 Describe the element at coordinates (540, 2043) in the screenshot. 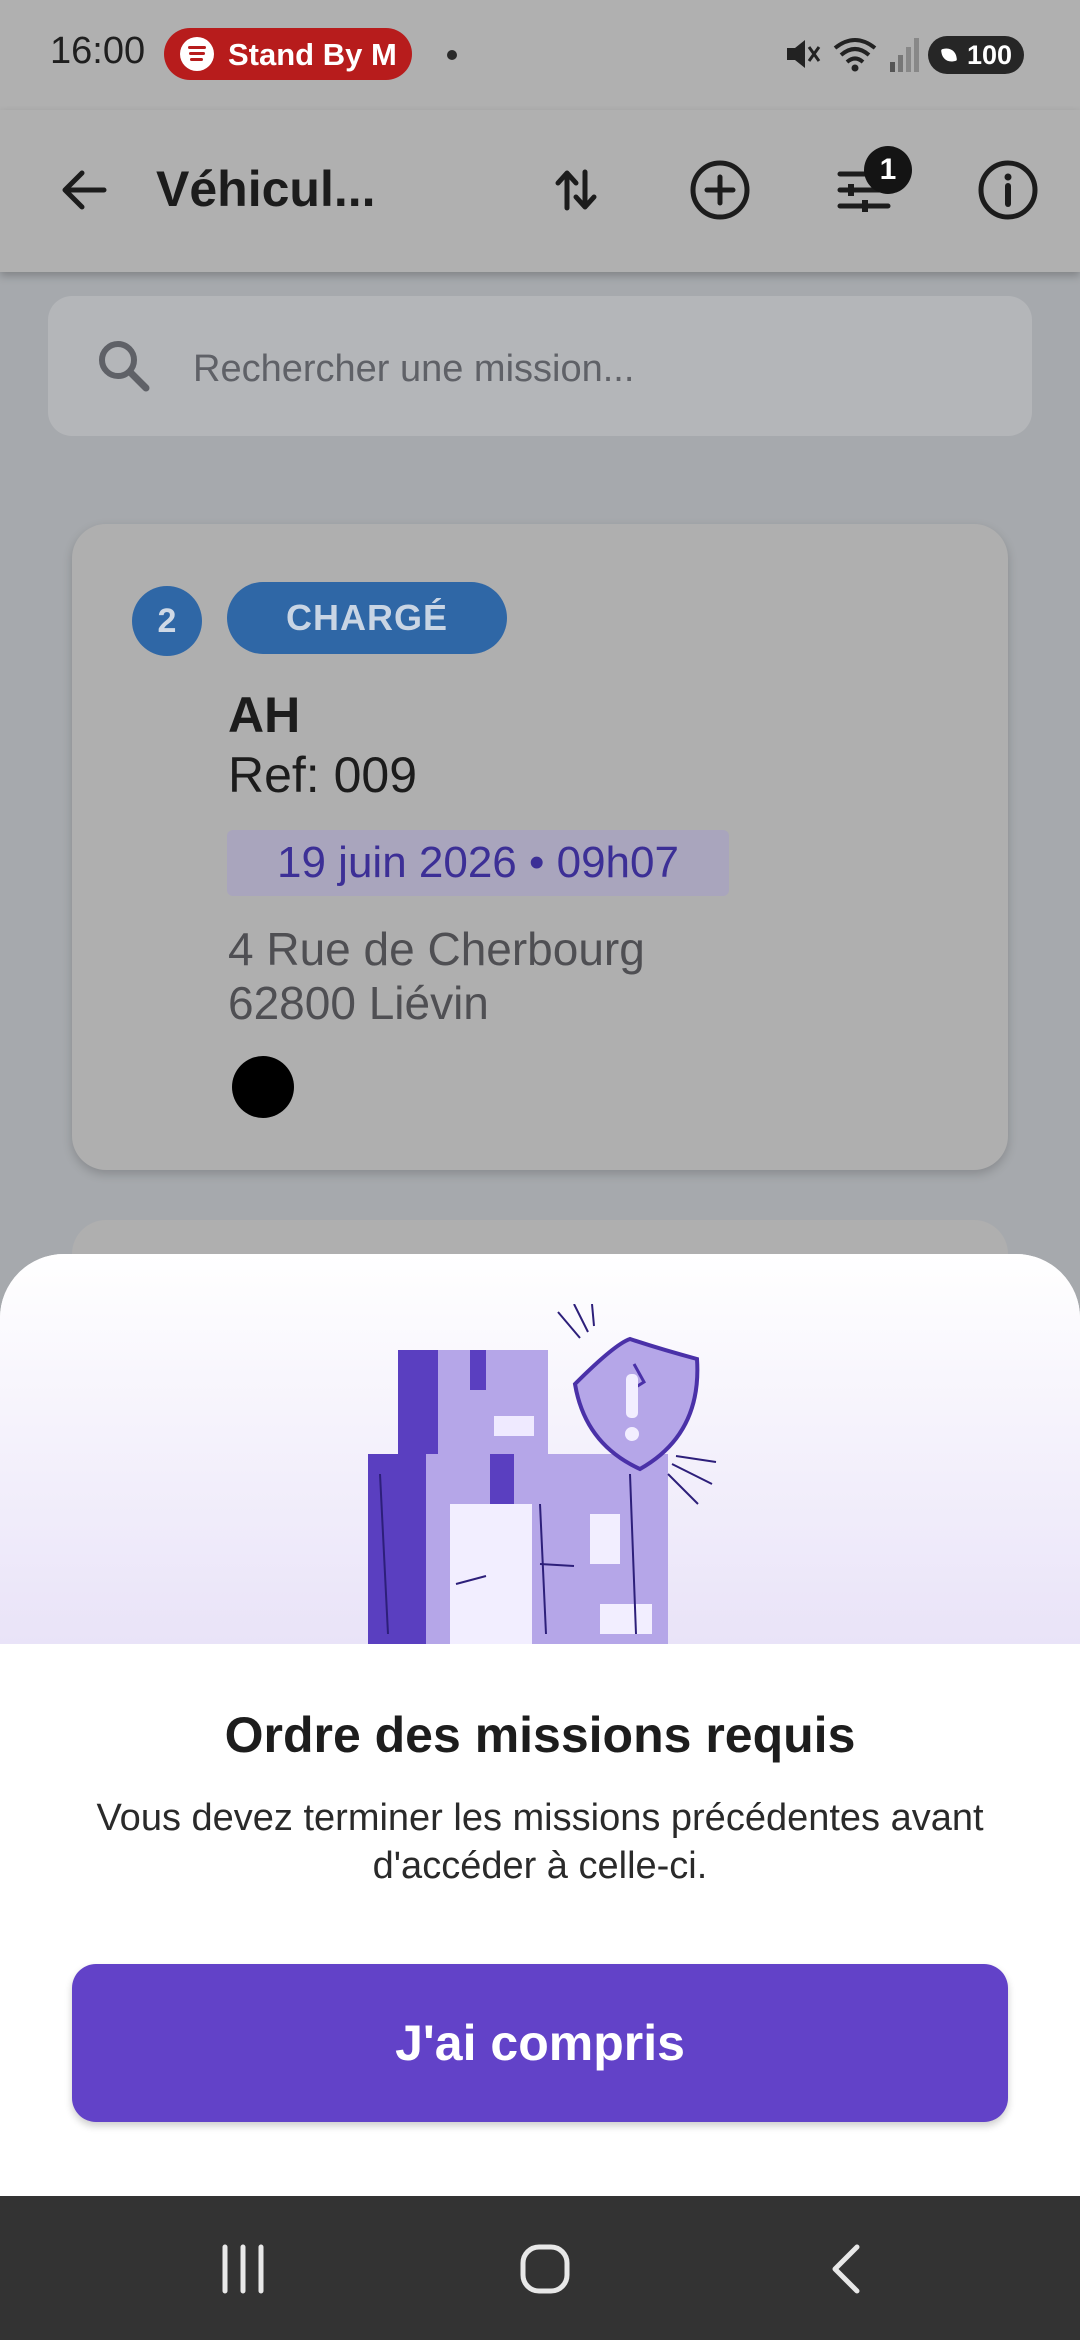

I see `understood-button: J'ai compris` at that location.